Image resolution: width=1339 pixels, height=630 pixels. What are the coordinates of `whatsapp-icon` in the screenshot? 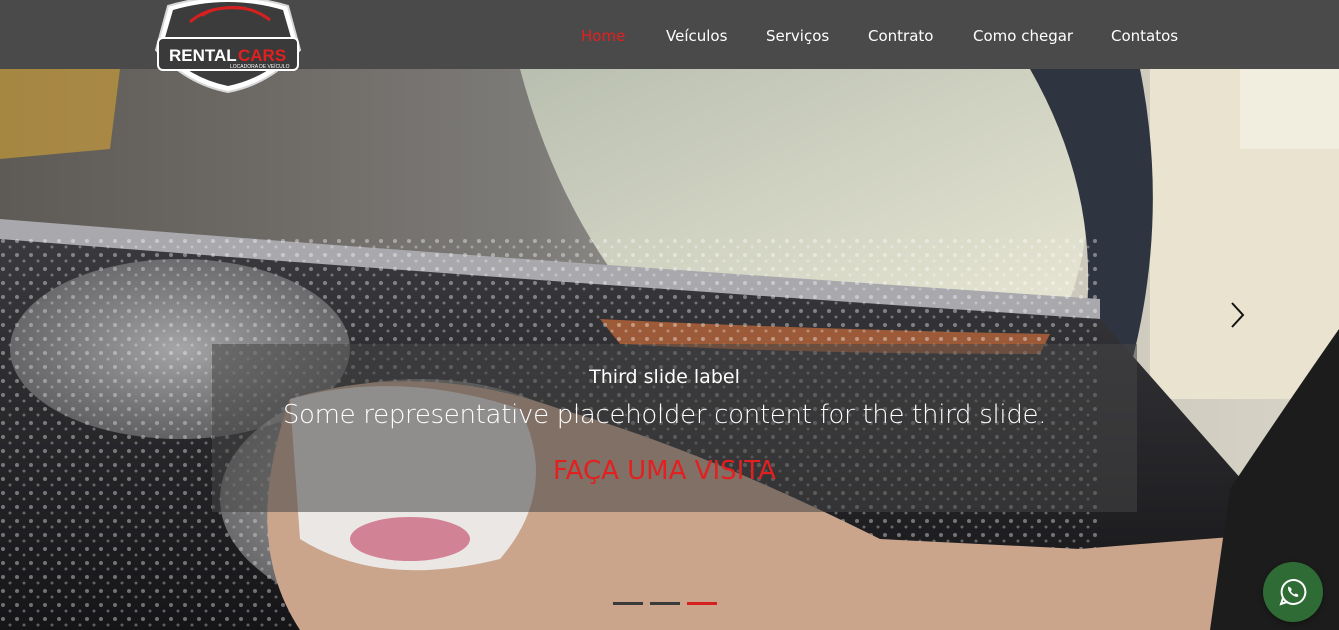 It's located at (1293, 592).